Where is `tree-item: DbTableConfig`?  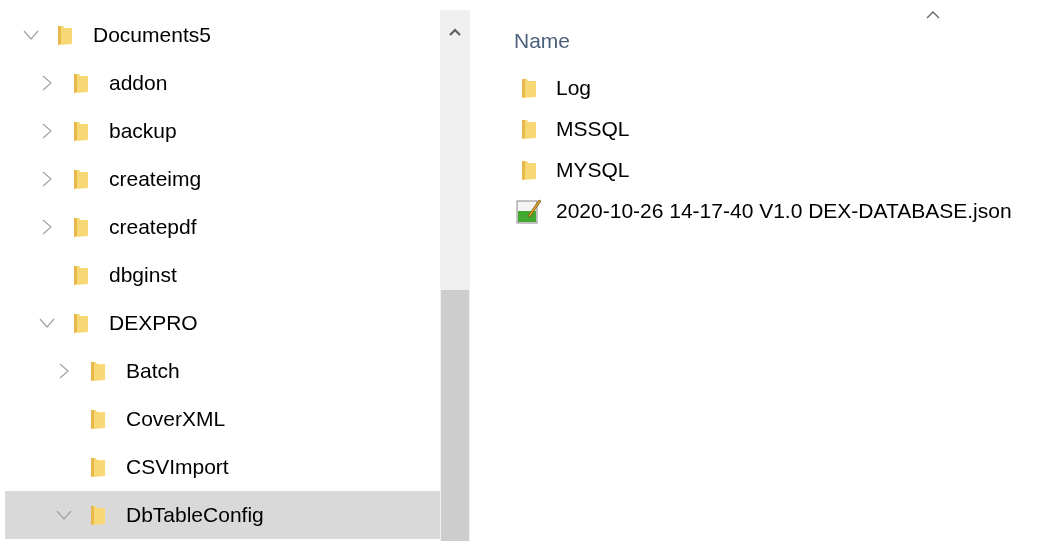 tree-item: DbTableConfig is located at coordinates (222, 515).